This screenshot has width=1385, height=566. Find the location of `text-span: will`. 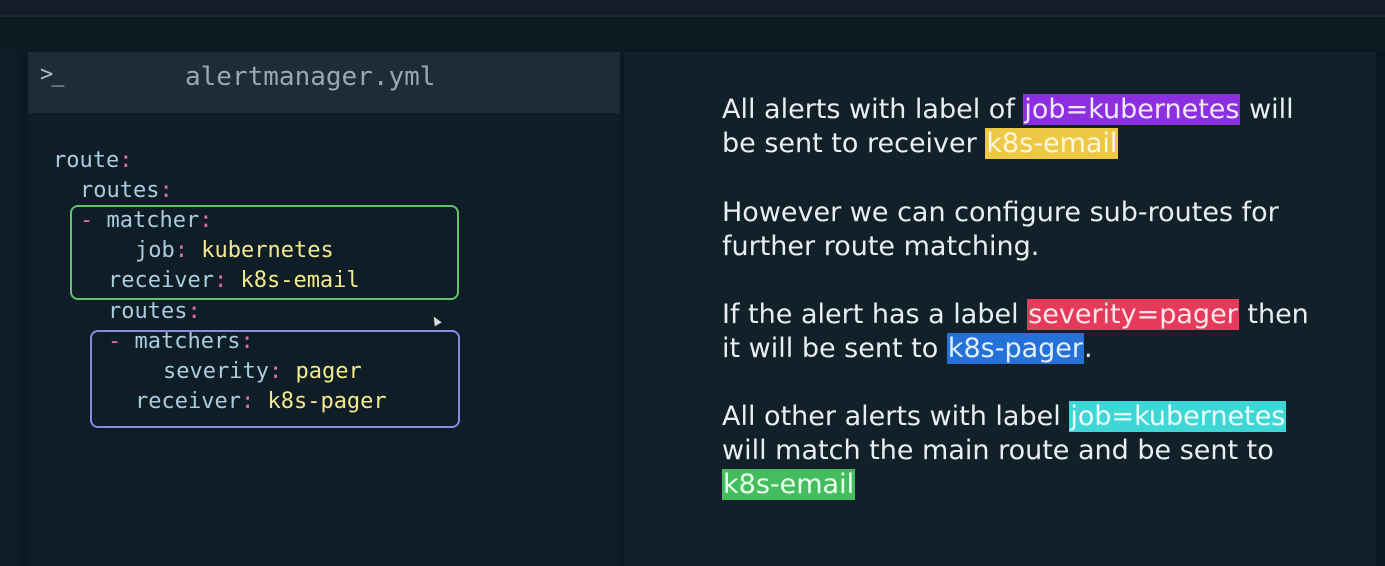

text-span: will is located at coordinates (1267, 109).